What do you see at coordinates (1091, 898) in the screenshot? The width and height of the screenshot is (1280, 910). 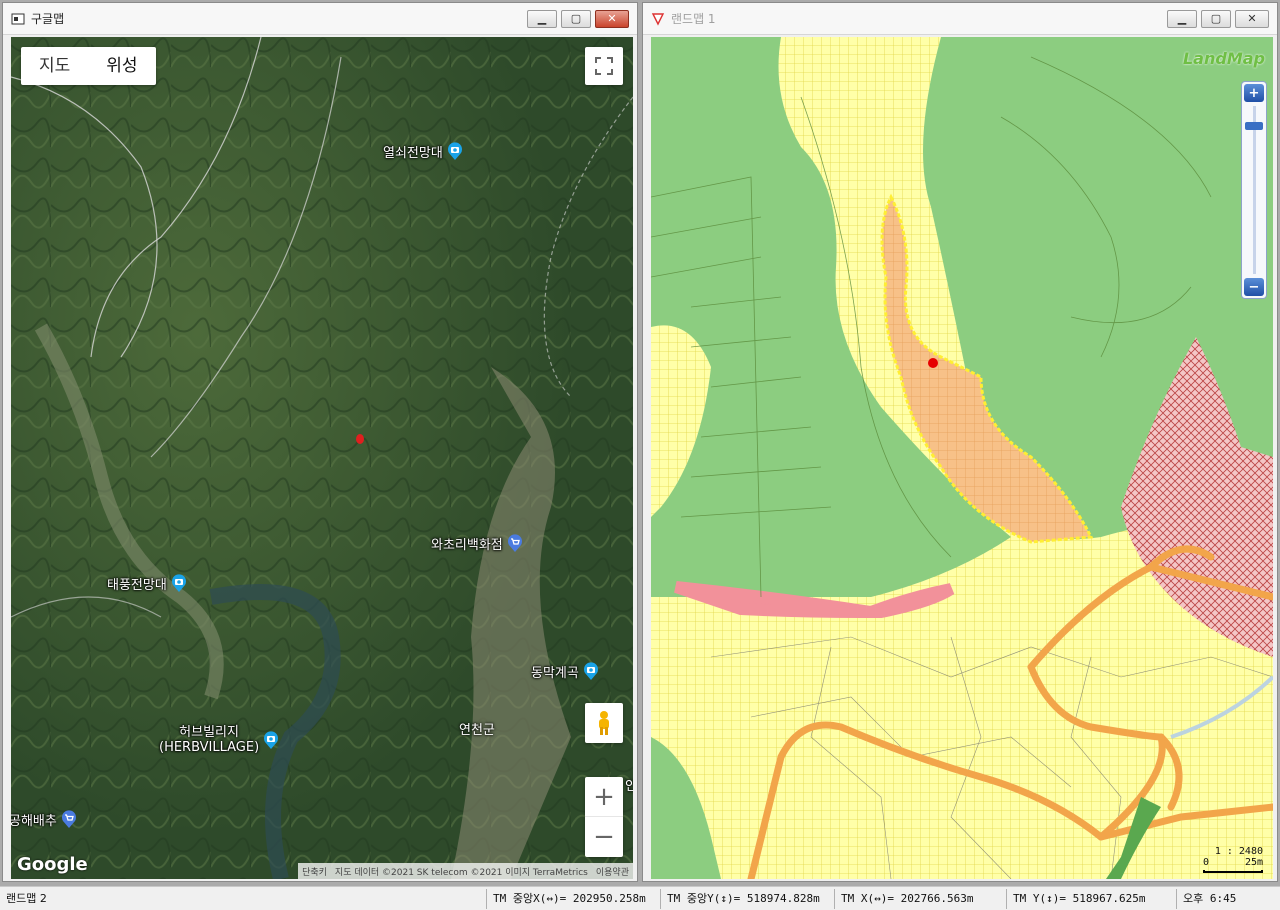 I see `status-tm-y: TM Y(↕)= 518967.625m` at bounding box center [1091, 898].